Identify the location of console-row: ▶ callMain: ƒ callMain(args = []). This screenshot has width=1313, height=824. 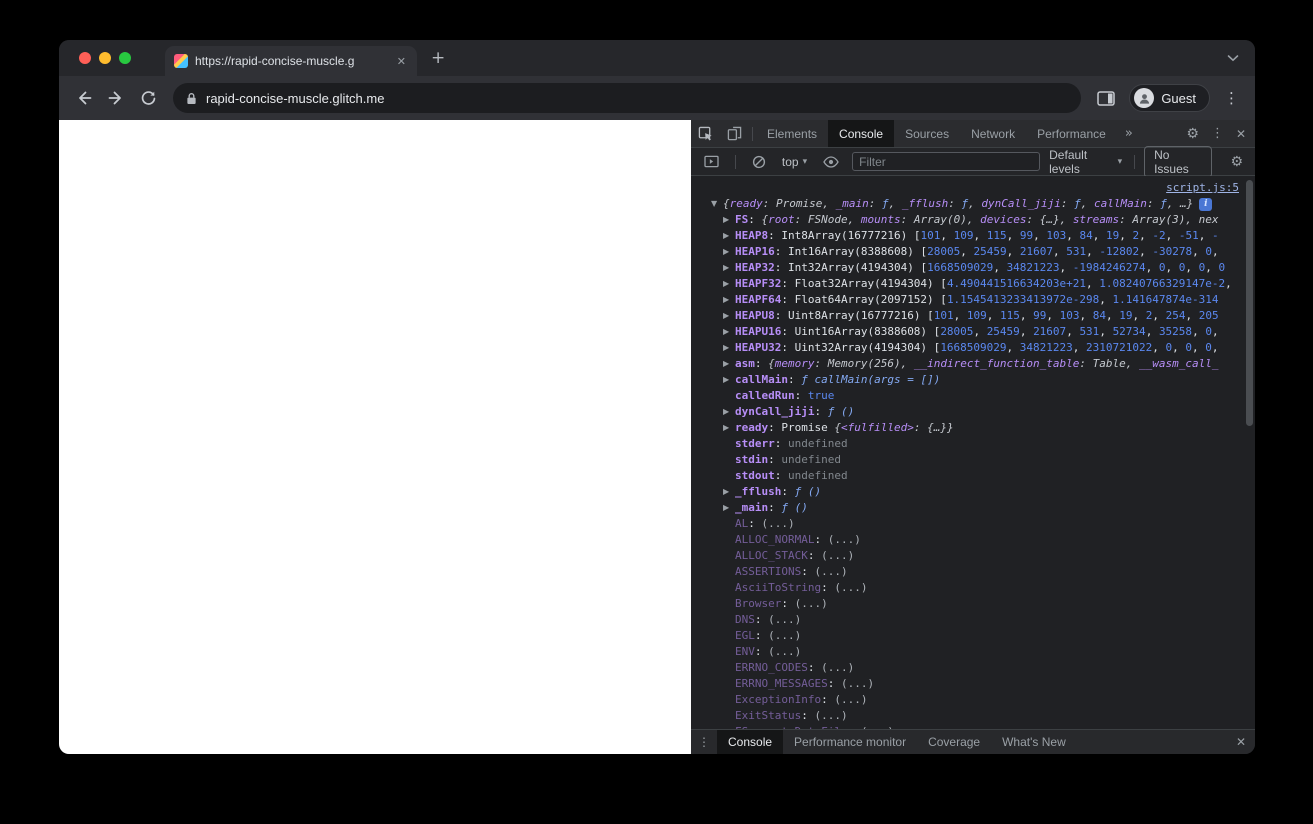
(973, 380).